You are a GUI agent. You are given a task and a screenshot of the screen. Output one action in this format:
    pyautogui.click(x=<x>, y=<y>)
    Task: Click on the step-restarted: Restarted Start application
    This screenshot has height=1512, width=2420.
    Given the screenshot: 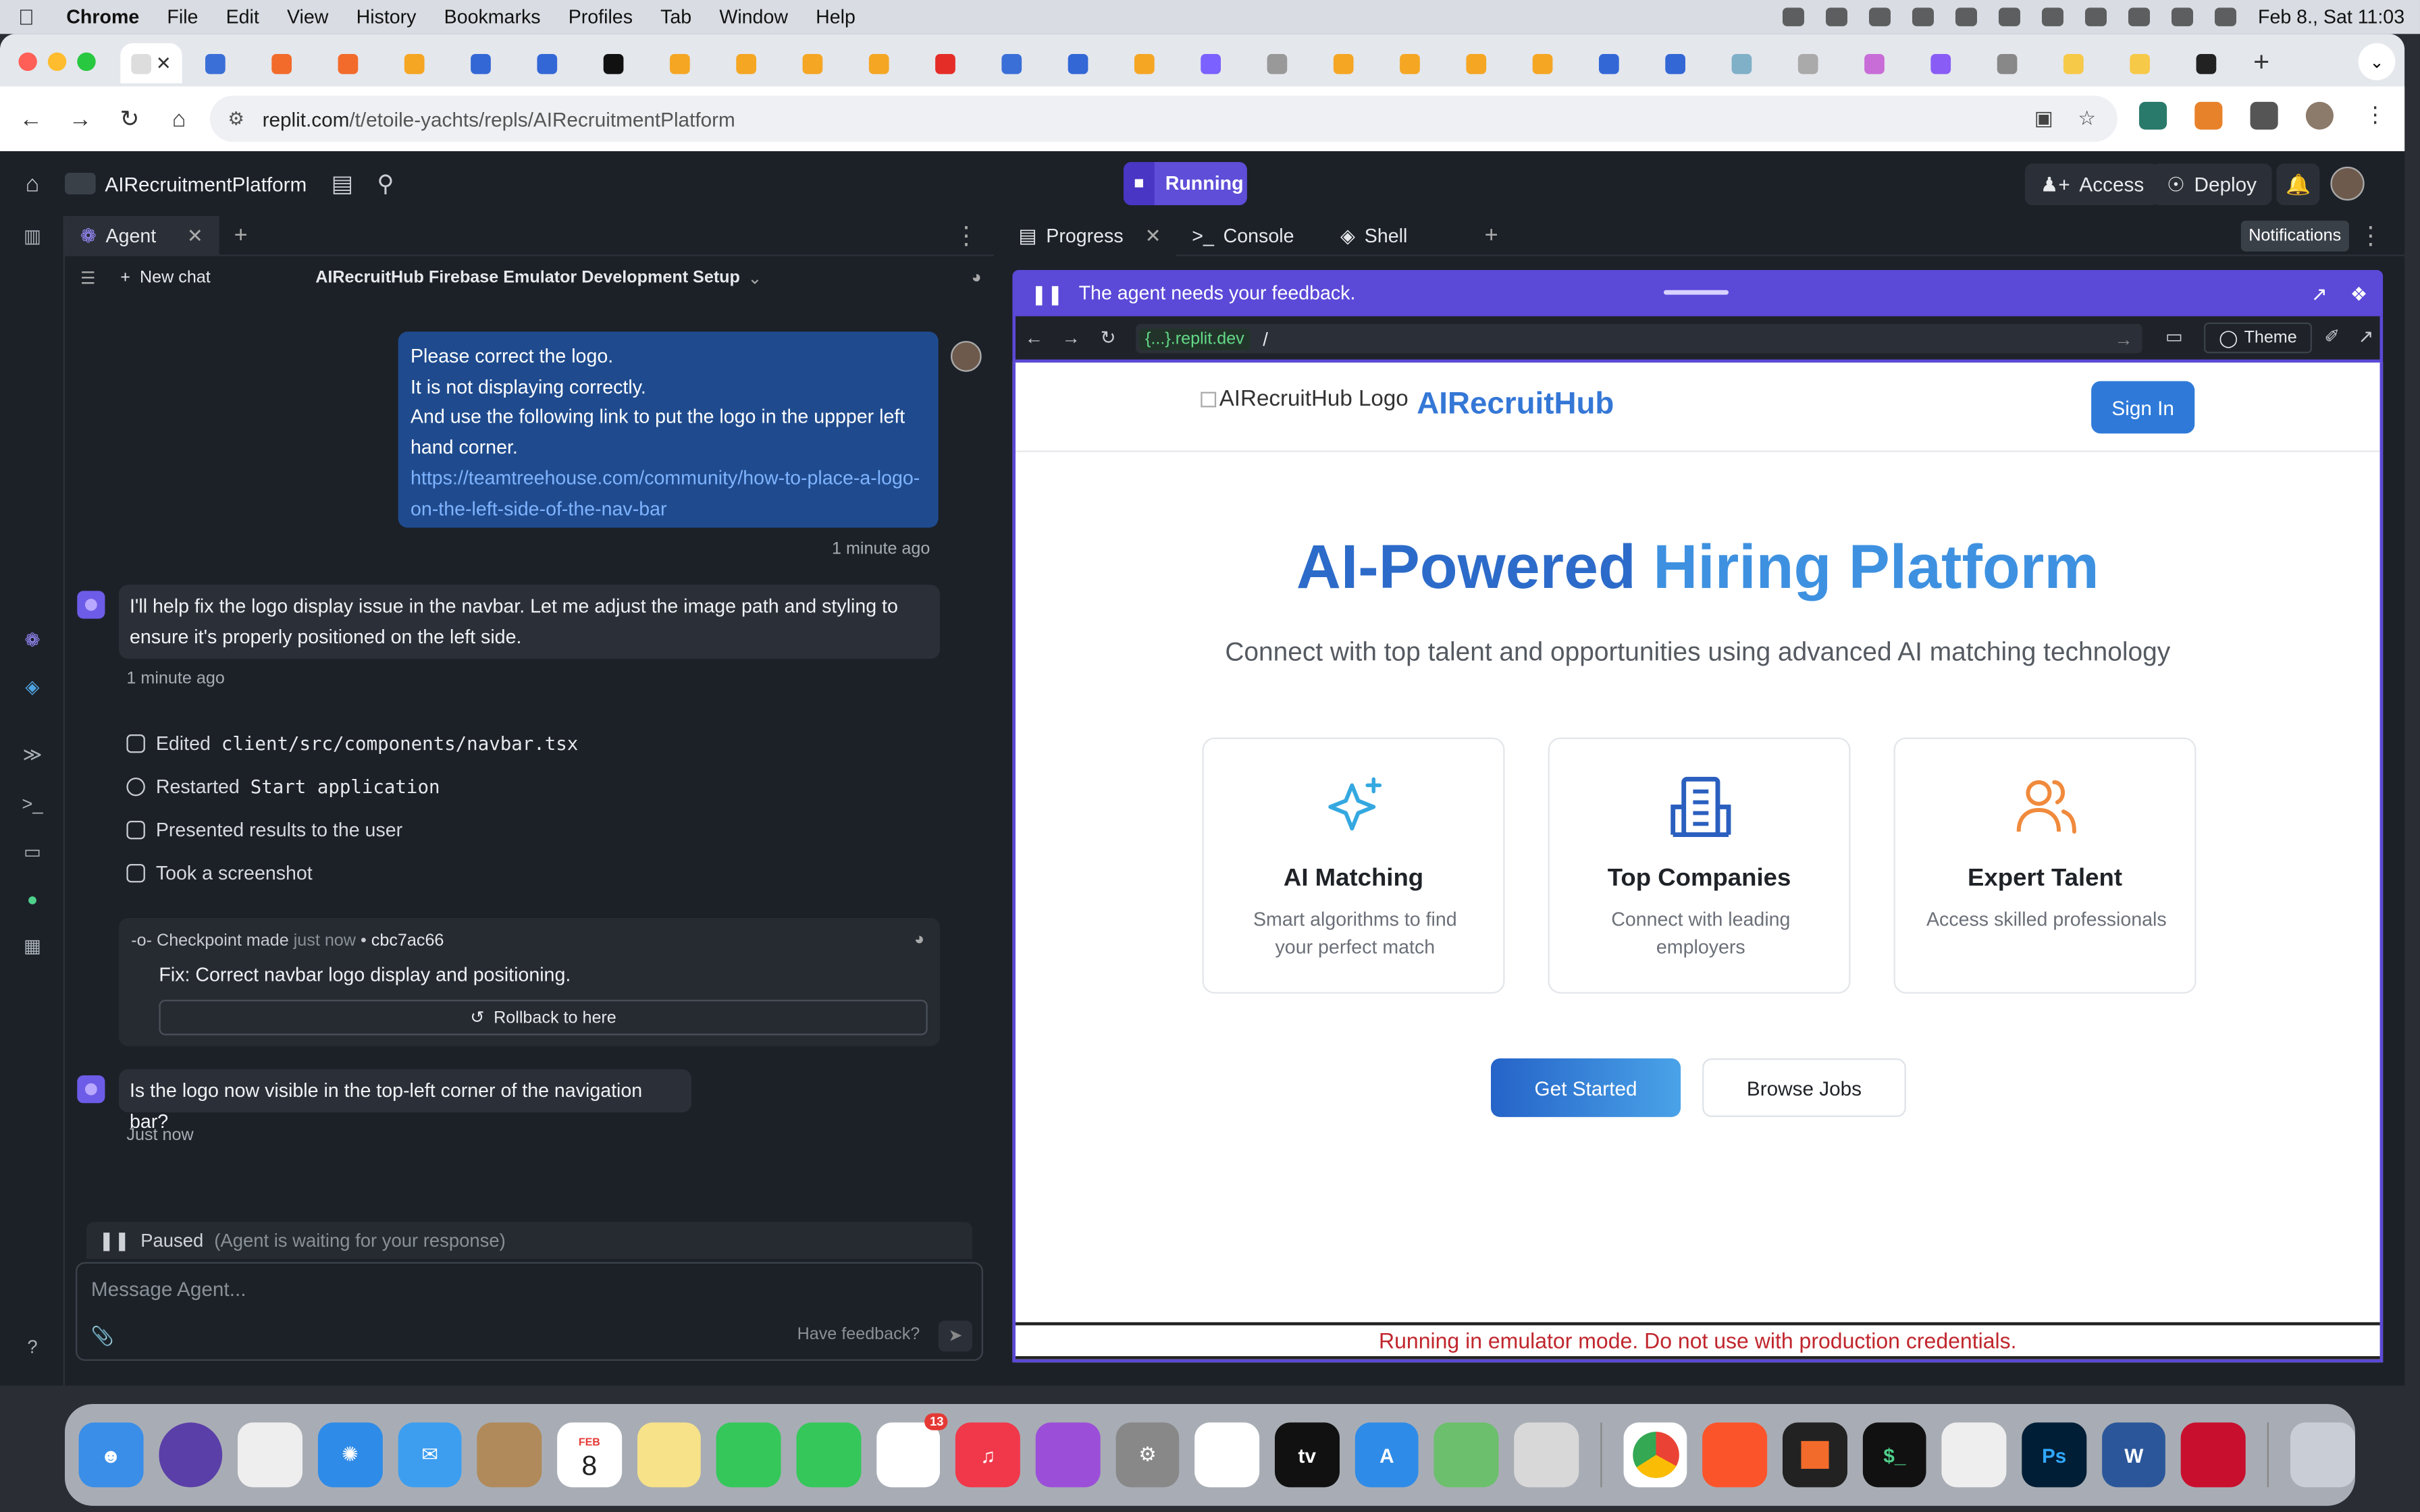 What is the action you would take?
    pyautogui.click(x=283, y=787)
    